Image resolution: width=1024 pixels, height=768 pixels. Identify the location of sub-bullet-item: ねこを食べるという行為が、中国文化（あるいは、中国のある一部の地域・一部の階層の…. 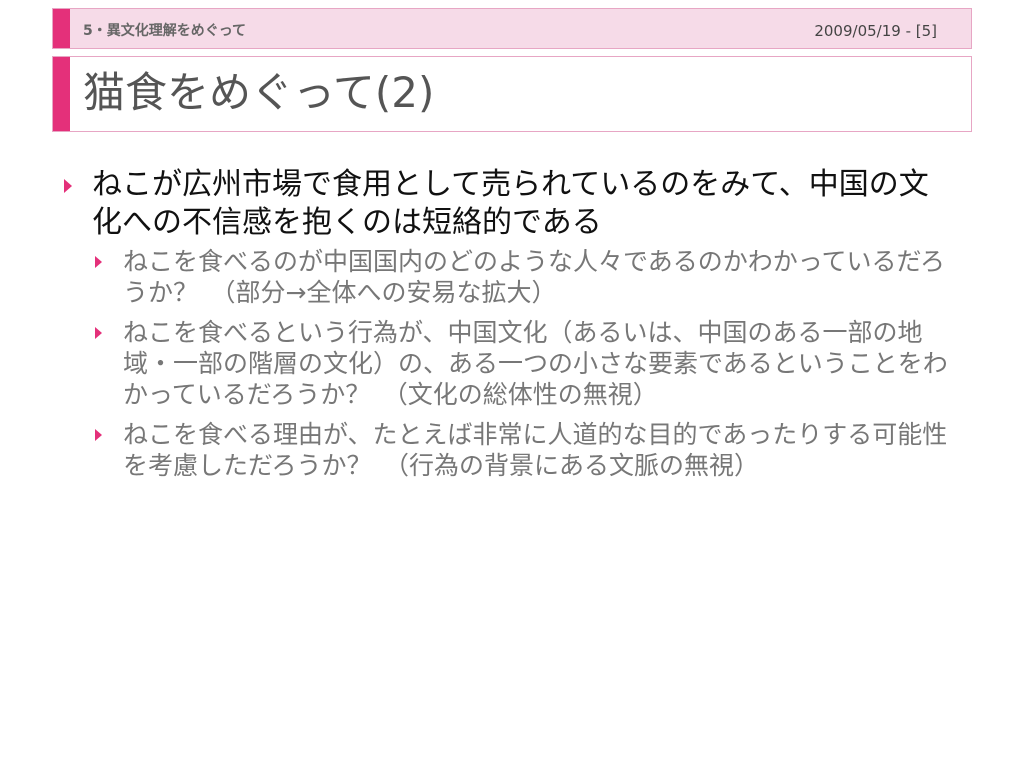
(521, 363).